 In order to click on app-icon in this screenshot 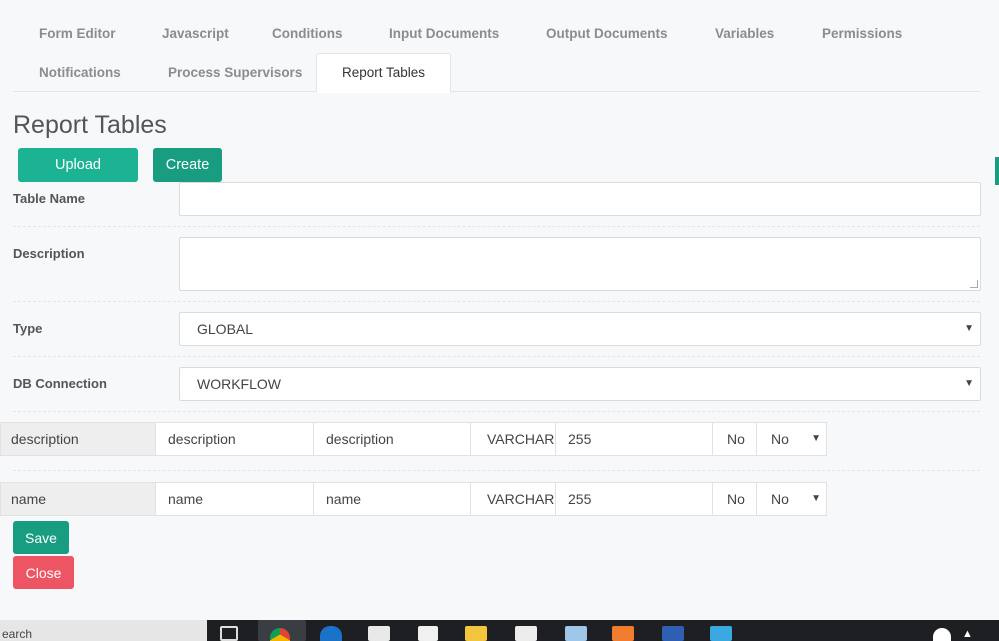, I will do `click(721, 633)`.